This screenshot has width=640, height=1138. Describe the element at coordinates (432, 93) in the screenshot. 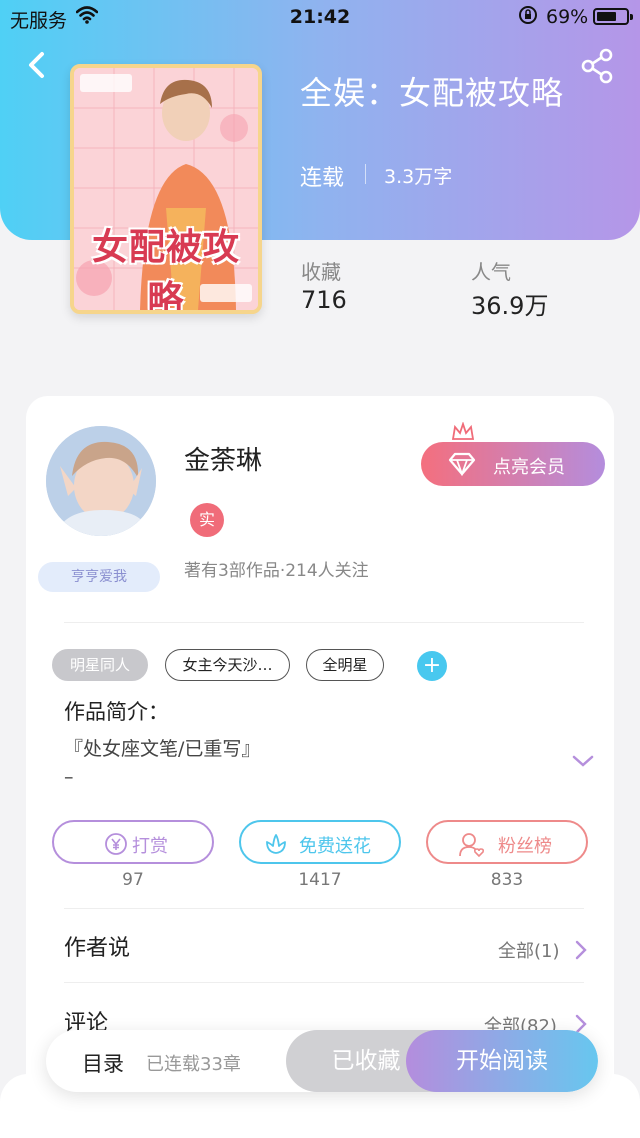

I see `book-title: 全娱：女配被攻略` at that location.